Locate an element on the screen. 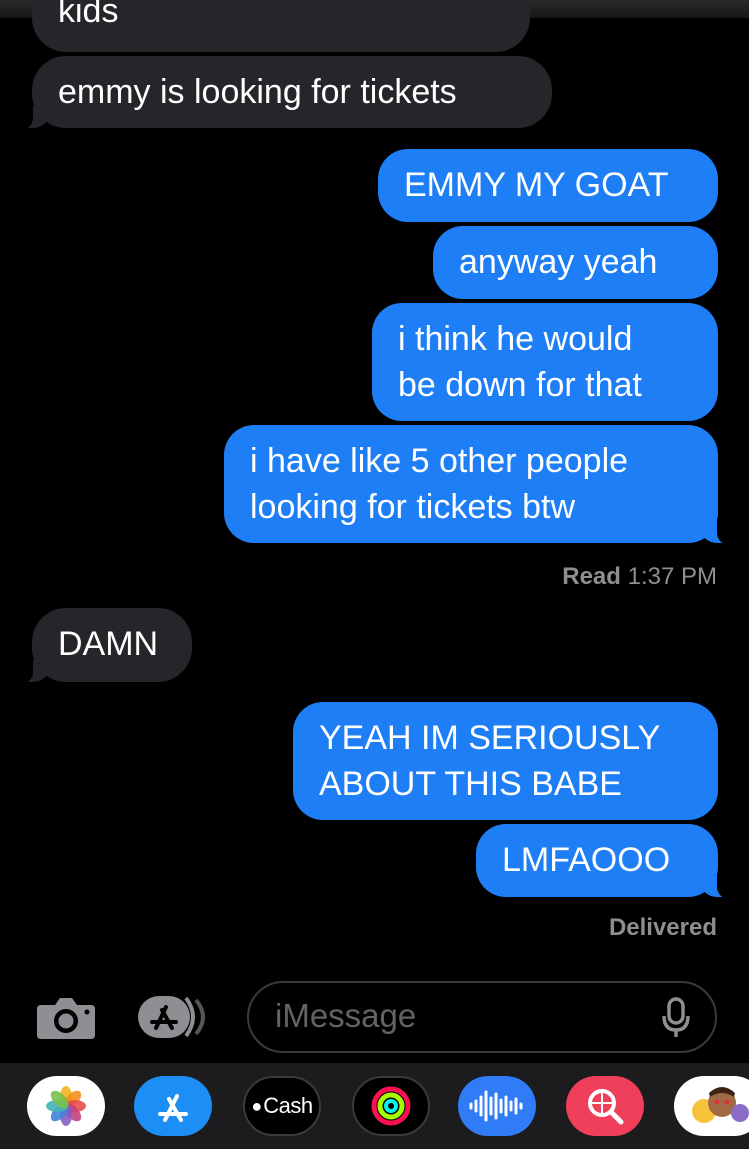 Image resolution: width=749 pixels, height=1149 pixels. outgoing-message: i think he would be down for that is located at coordinates (545, 362).